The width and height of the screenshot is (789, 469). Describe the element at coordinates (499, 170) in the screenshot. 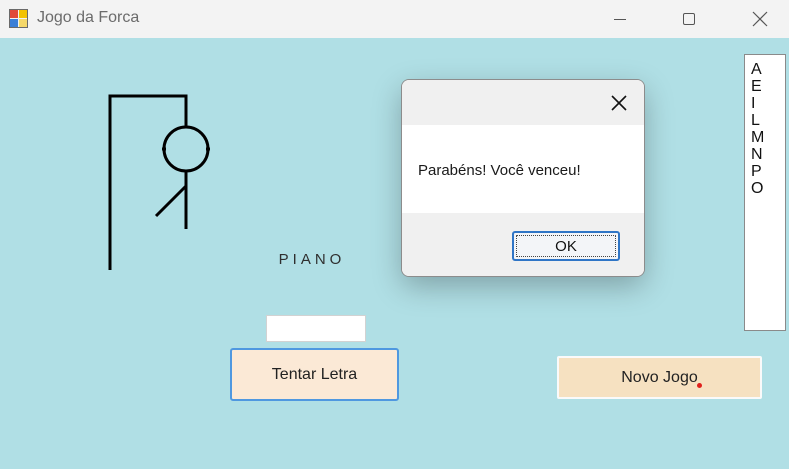

I see `dialog-message: Parabéns! Você venceu!` at that location.